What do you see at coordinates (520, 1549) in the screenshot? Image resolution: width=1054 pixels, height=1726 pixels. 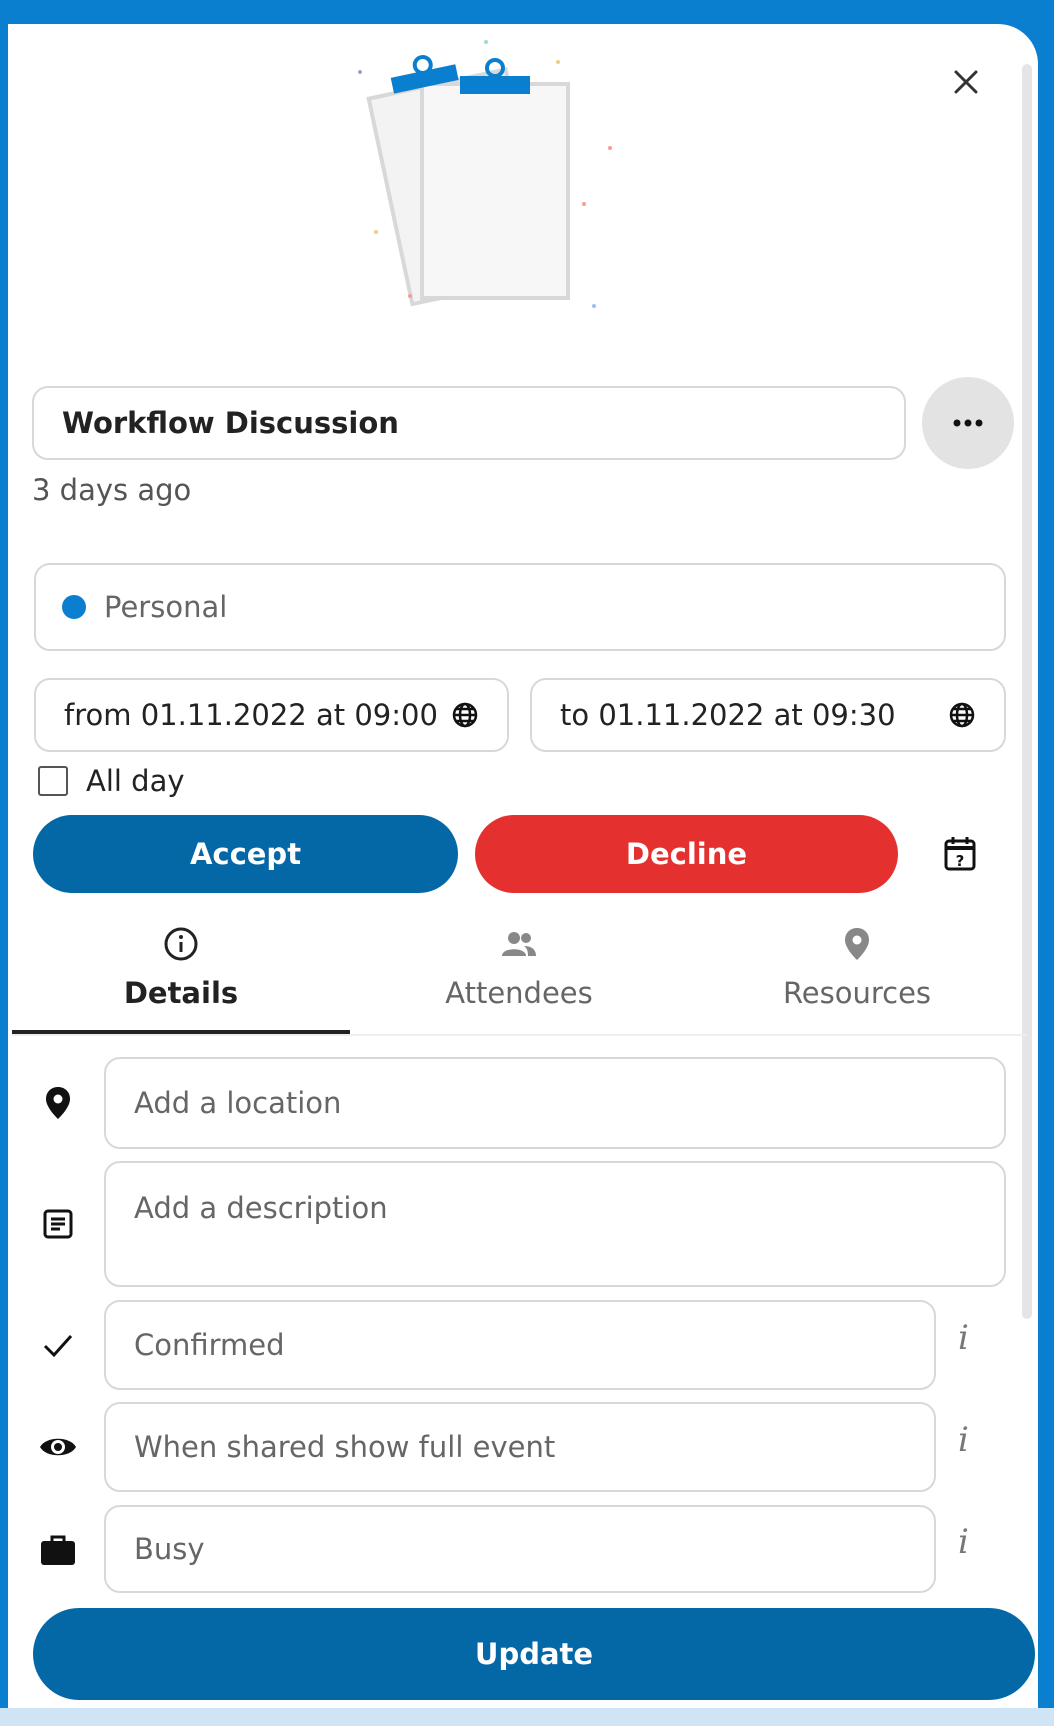 I see `availability-select: Busy` at bounding box center [520, 1549].